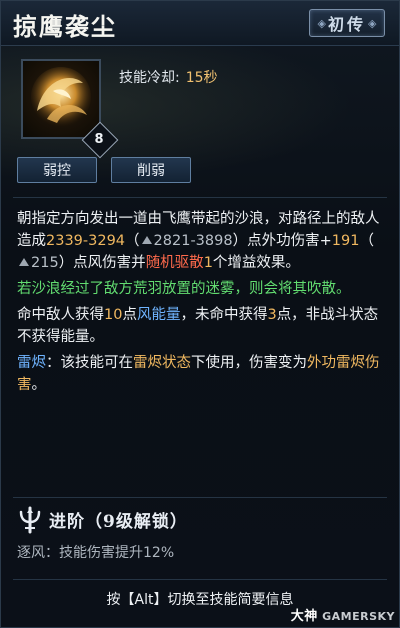  Describe the element at coordinates (201, 78) in the screenshot. I see `cooldown-value: 15秒` at that location.